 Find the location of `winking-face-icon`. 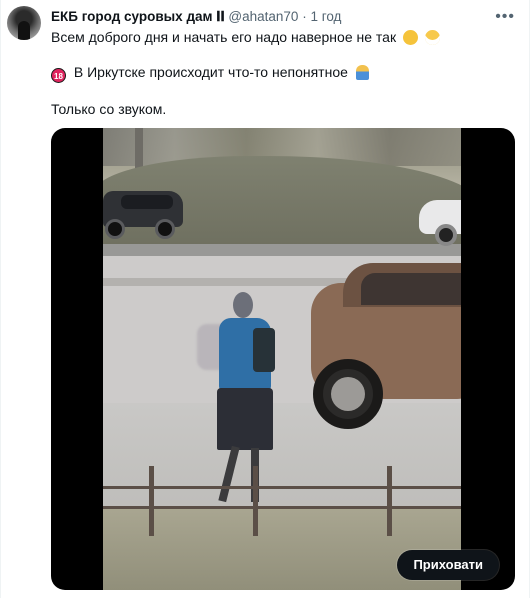

winking-face-icon is located at coordinates (410, 37).